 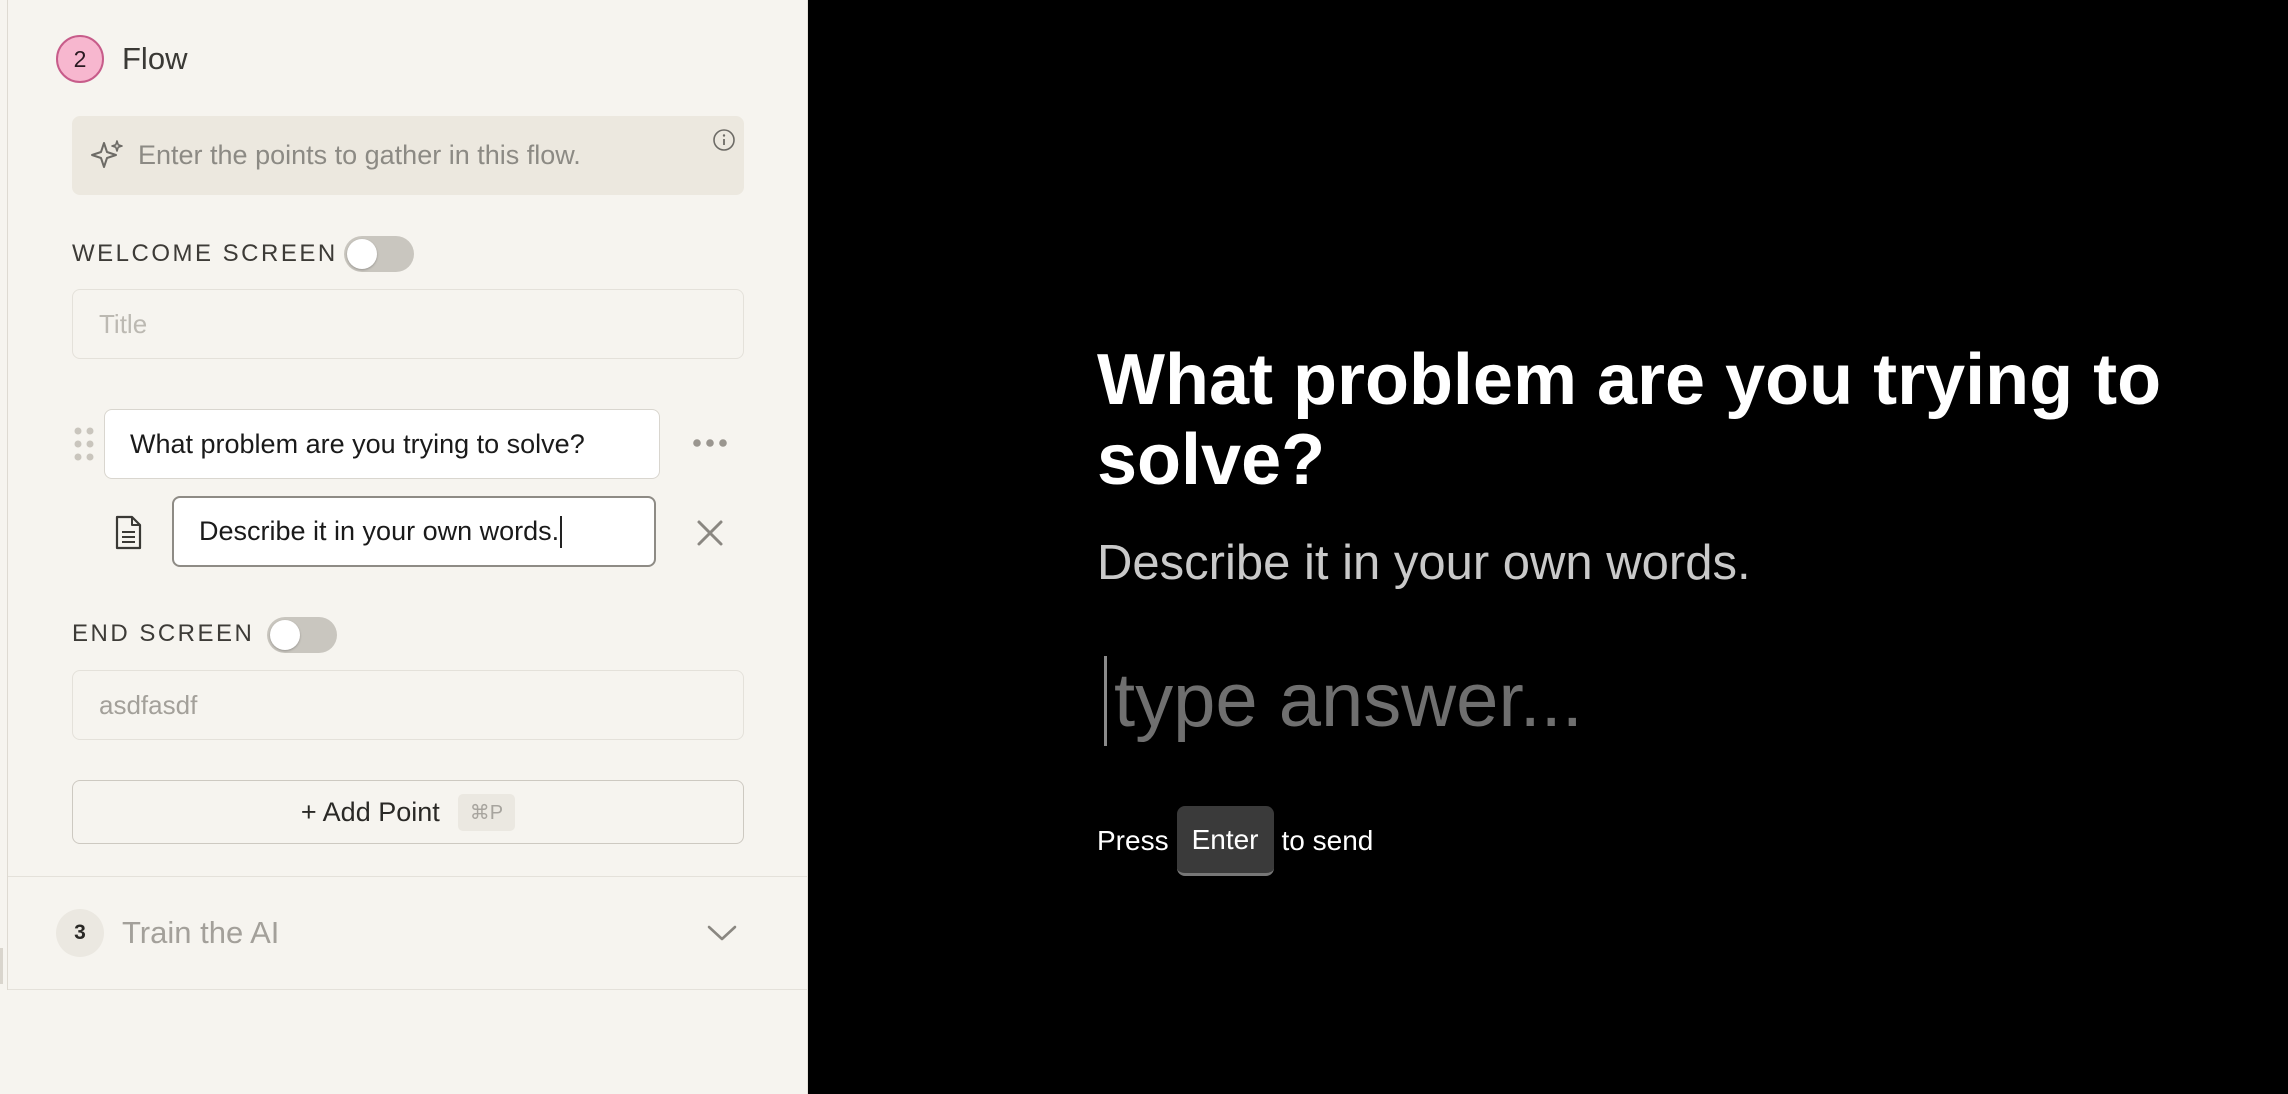 I want to click on preview-description: Describe it in your own words., so click(x=1424, y=563).